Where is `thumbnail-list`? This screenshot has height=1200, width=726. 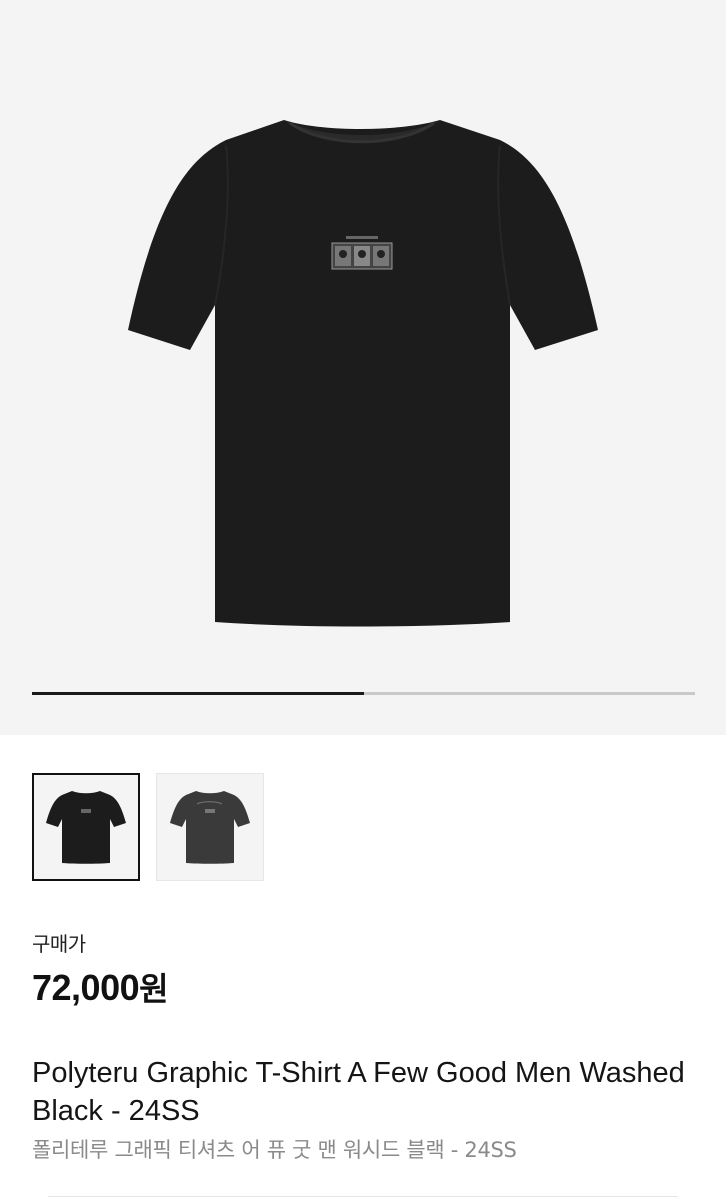
thumbnail-list is located at coordinates (148, 827).